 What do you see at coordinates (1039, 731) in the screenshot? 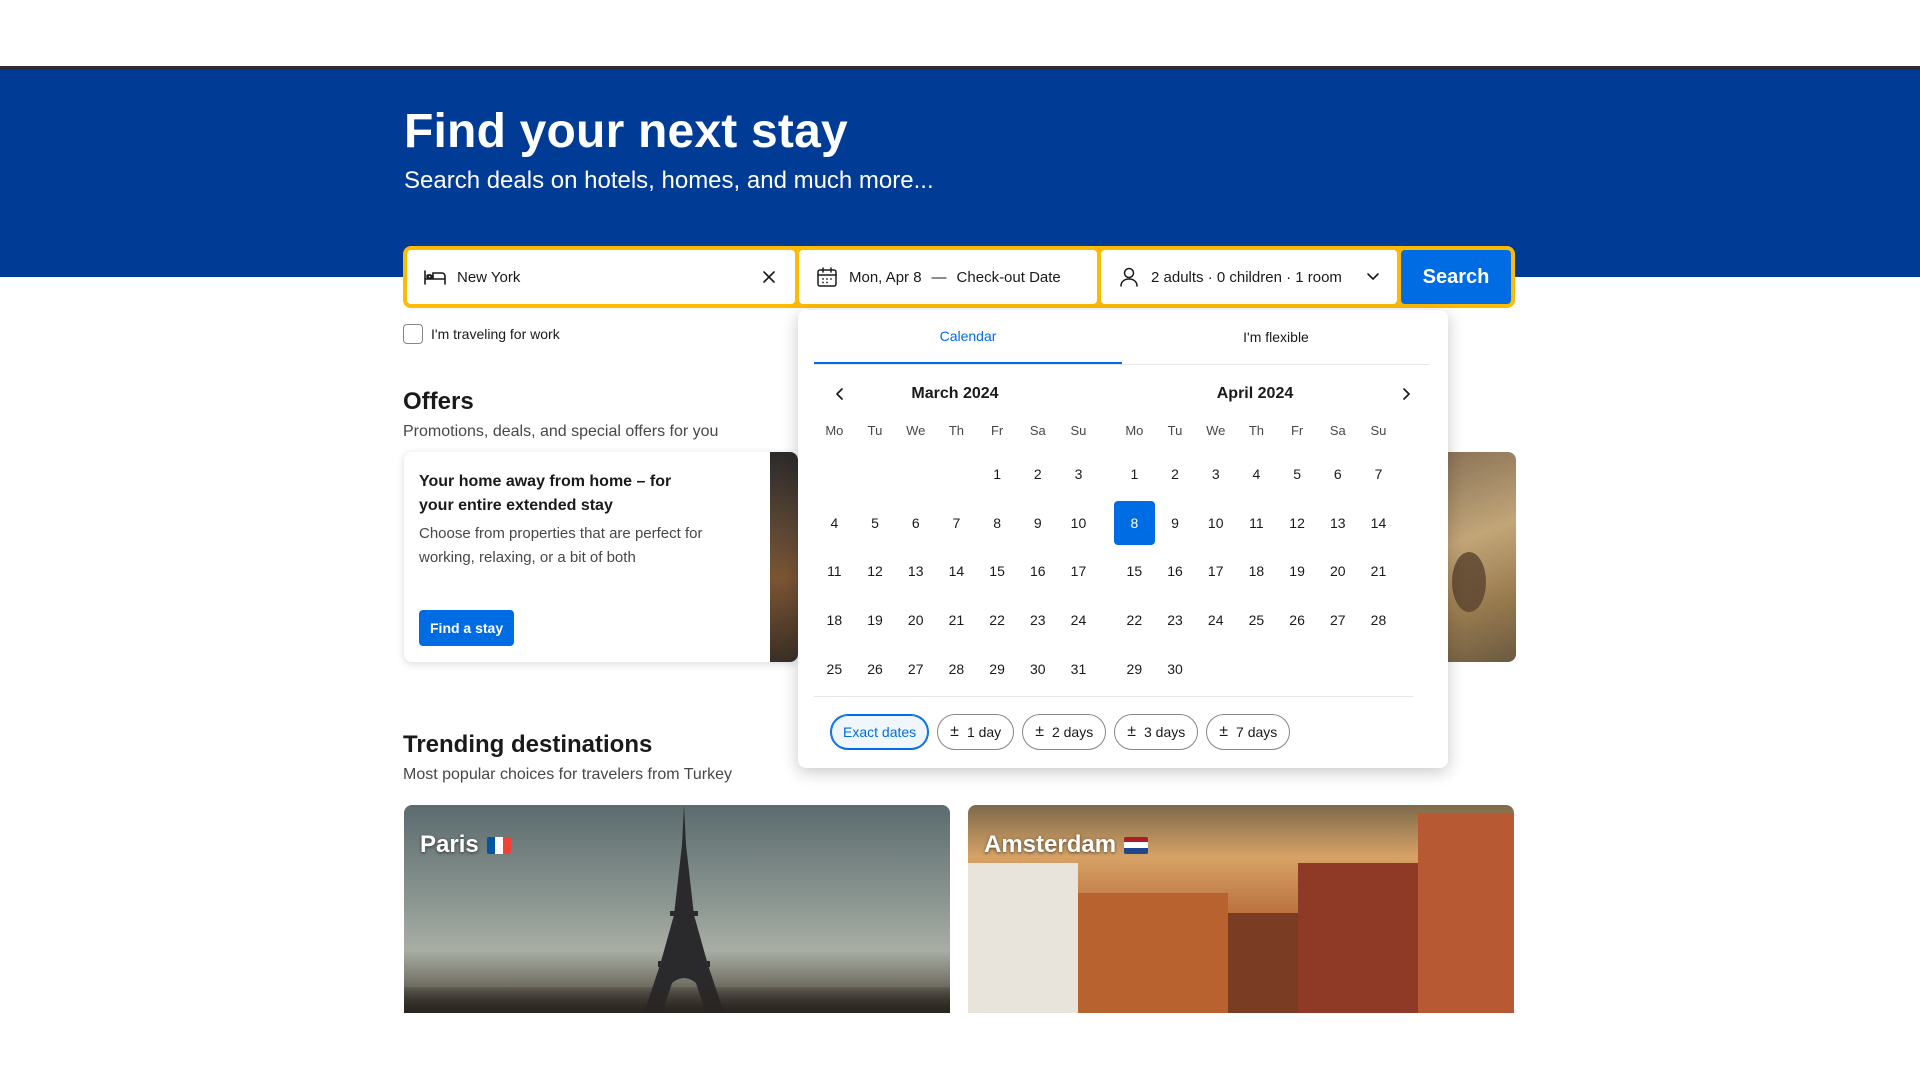
I see `plus-minus-icon: ±` at bounding box center [1039, 731].